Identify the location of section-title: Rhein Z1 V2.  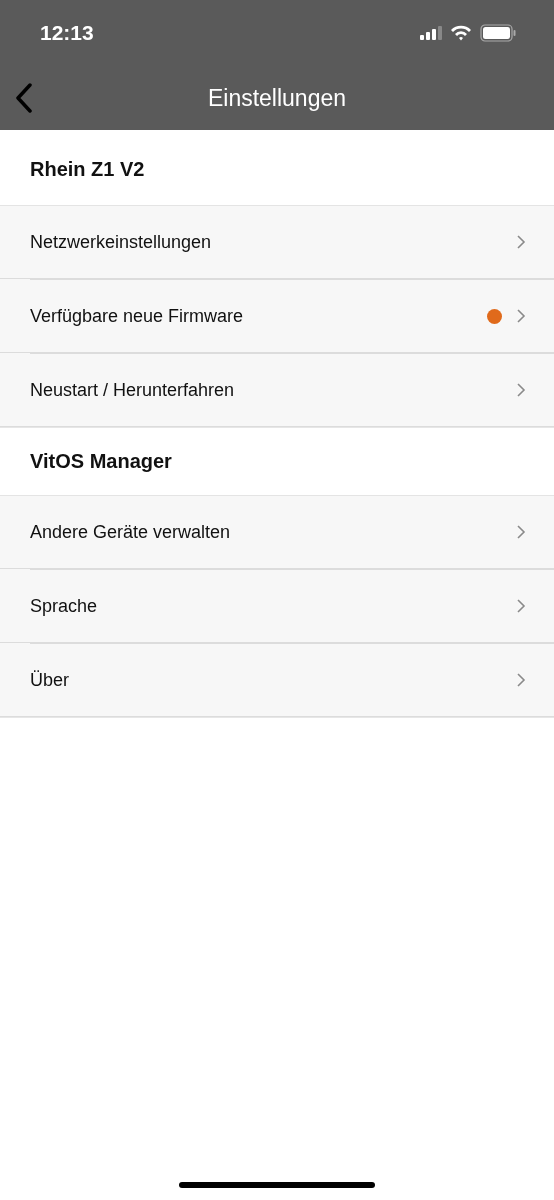
(87, 169).